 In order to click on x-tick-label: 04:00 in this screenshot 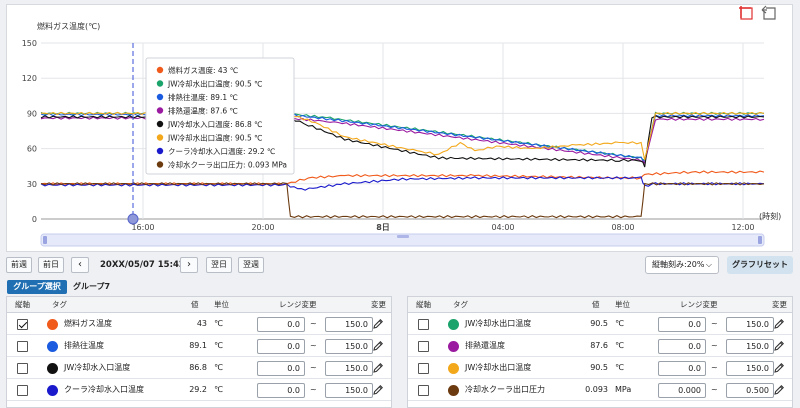, I will do `click(502, 227)`.